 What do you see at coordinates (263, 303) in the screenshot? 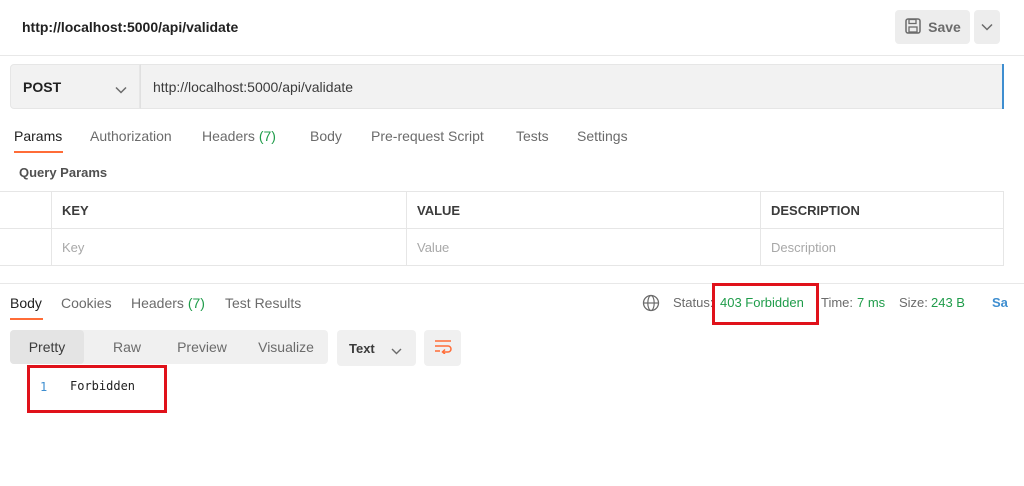
I see `response-tab-test-results: Test Results` at bounding box center [263, 303].